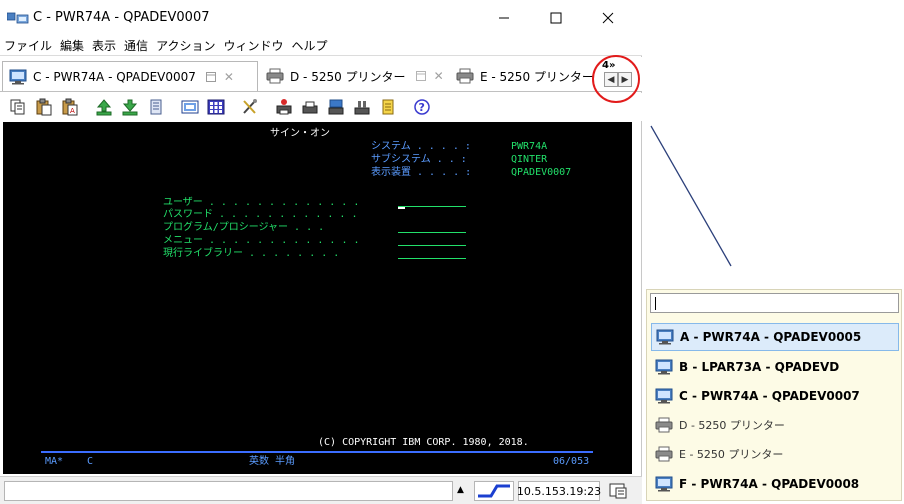 Image resolution: width=904 pixels, height=504 pixels. What do you see at coordinates (494, 491) in the screenshot?
I see `connection-icon` at bounding box center [494, 491].